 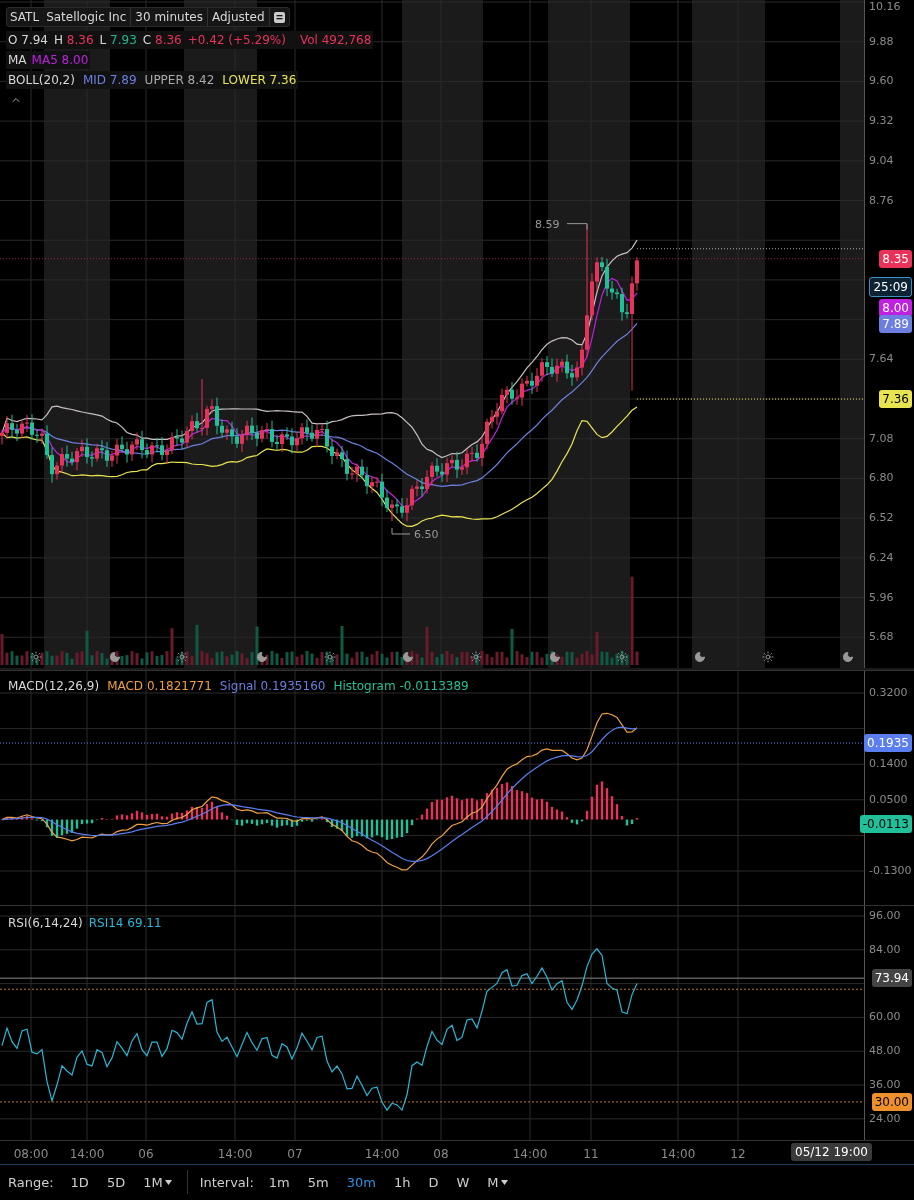 What do you see at coordinates (891, 978) in the screenshot?
I see `price-badge: 73.94` at bounding box center [891, 978].